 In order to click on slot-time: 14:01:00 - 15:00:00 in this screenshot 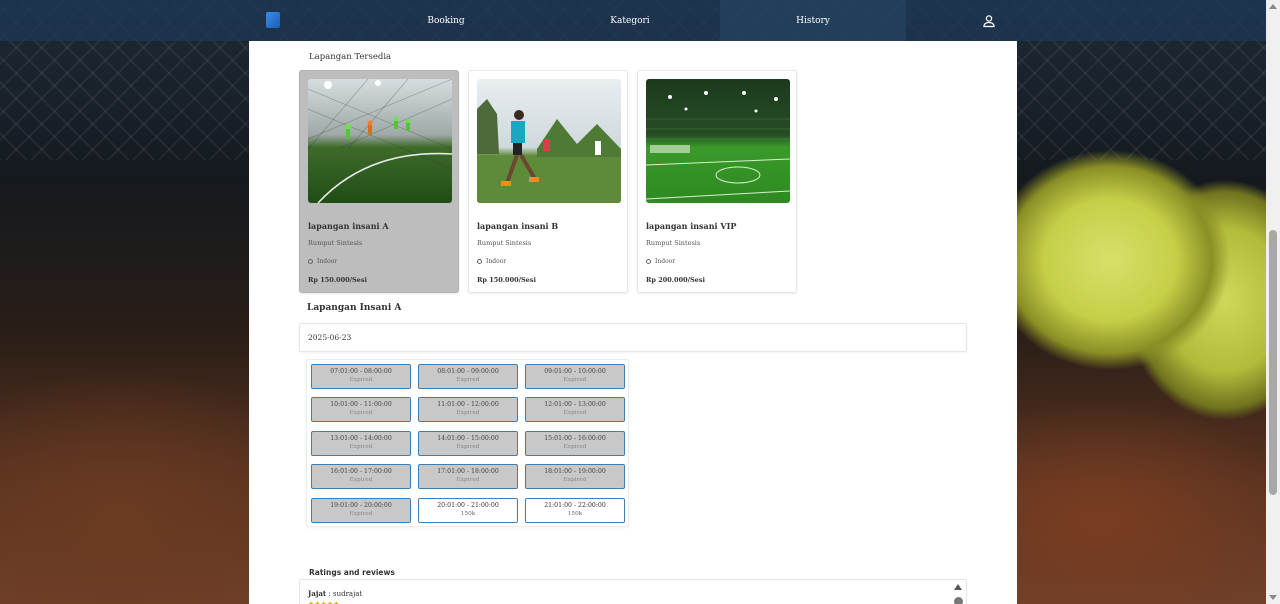, I will do `click(468, 438)`.